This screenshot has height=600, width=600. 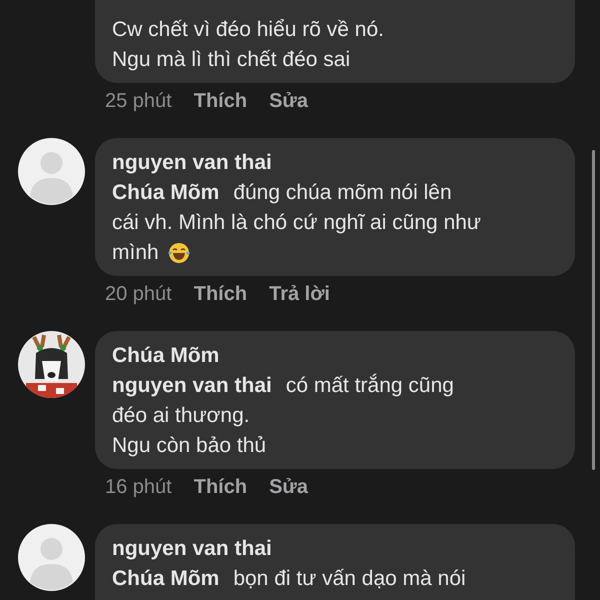 I want to click on comment-text: đúng chúa mõm nói lên, so click(x=342, y=193).